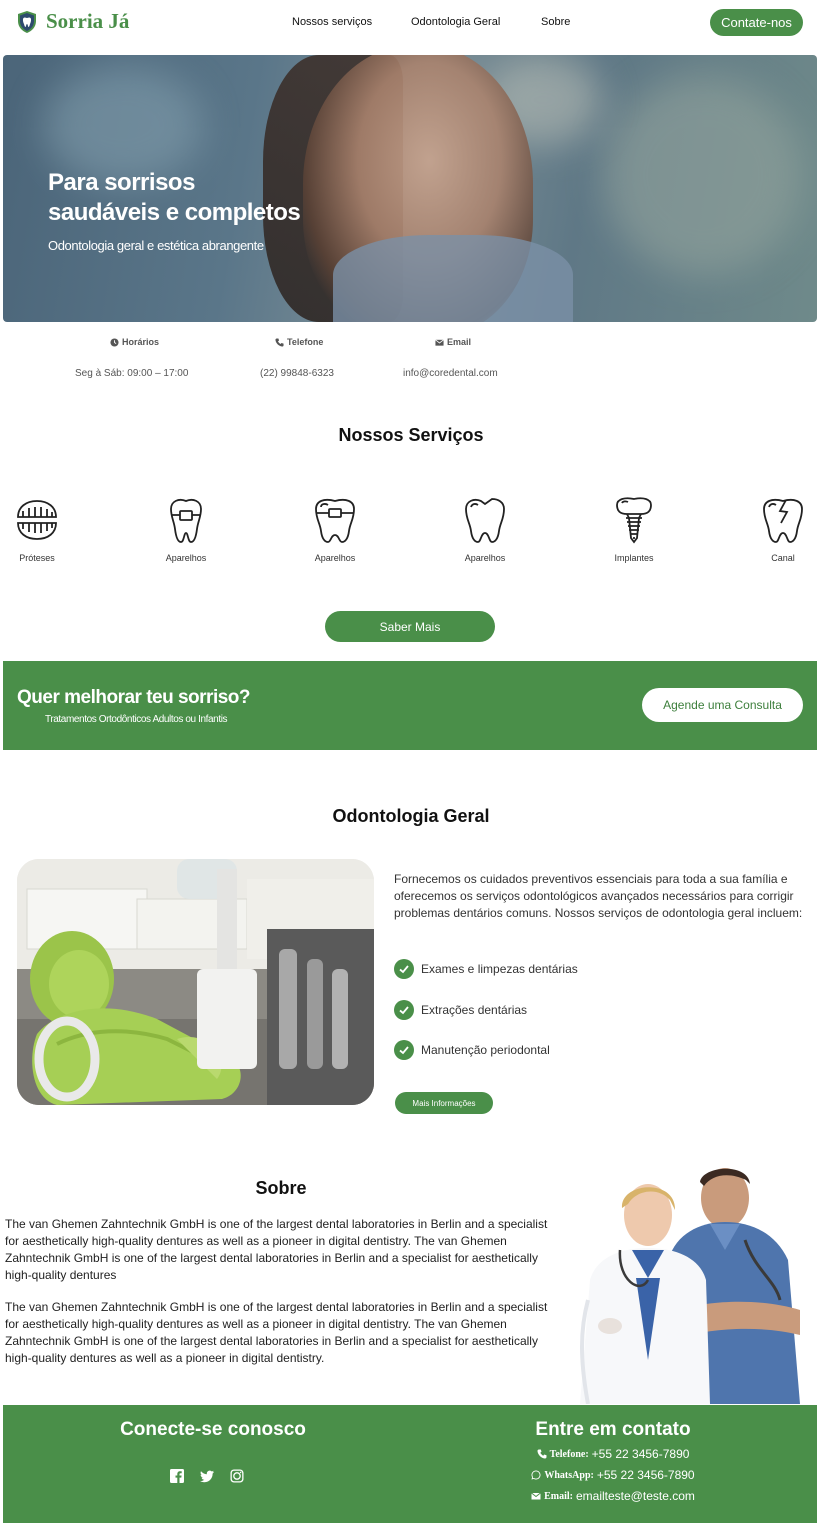  Describe the element at coordinates (121, 182) in the screenshot. I see `hero-title-line-1: Para sorrisos` at that location.